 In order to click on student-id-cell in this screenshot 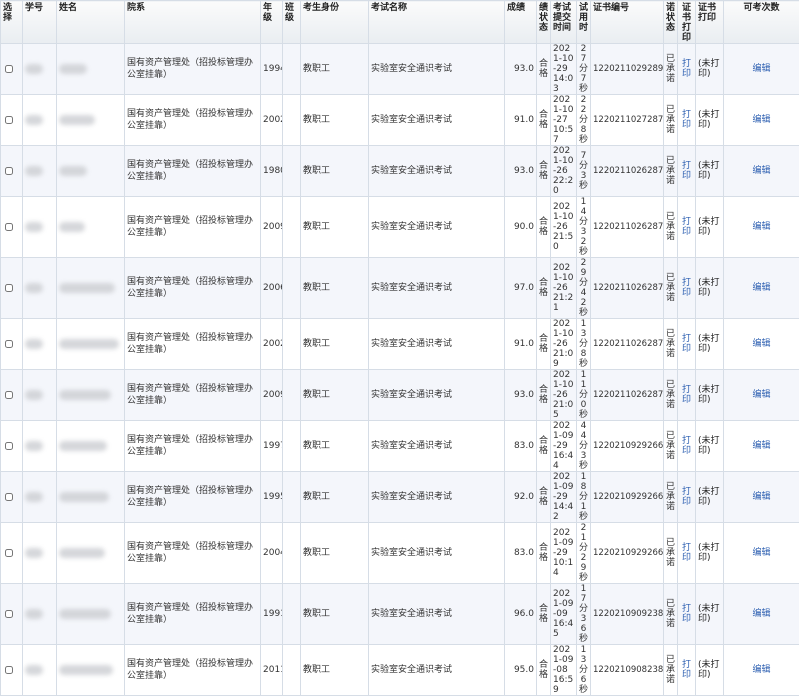, I will do `click(40, 288)`.